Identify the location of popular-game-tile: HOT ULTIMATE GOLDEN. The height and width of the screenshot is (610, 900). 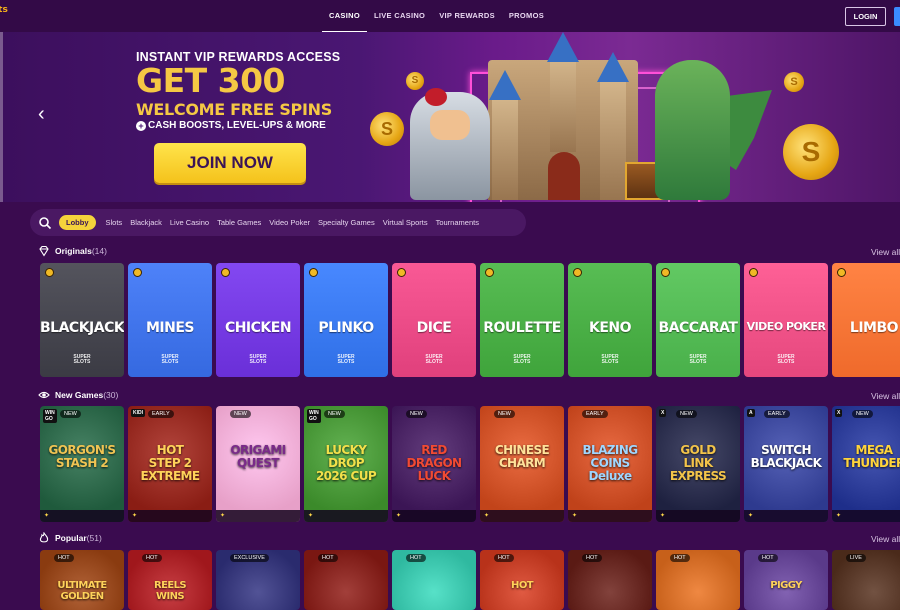
(82, 580).